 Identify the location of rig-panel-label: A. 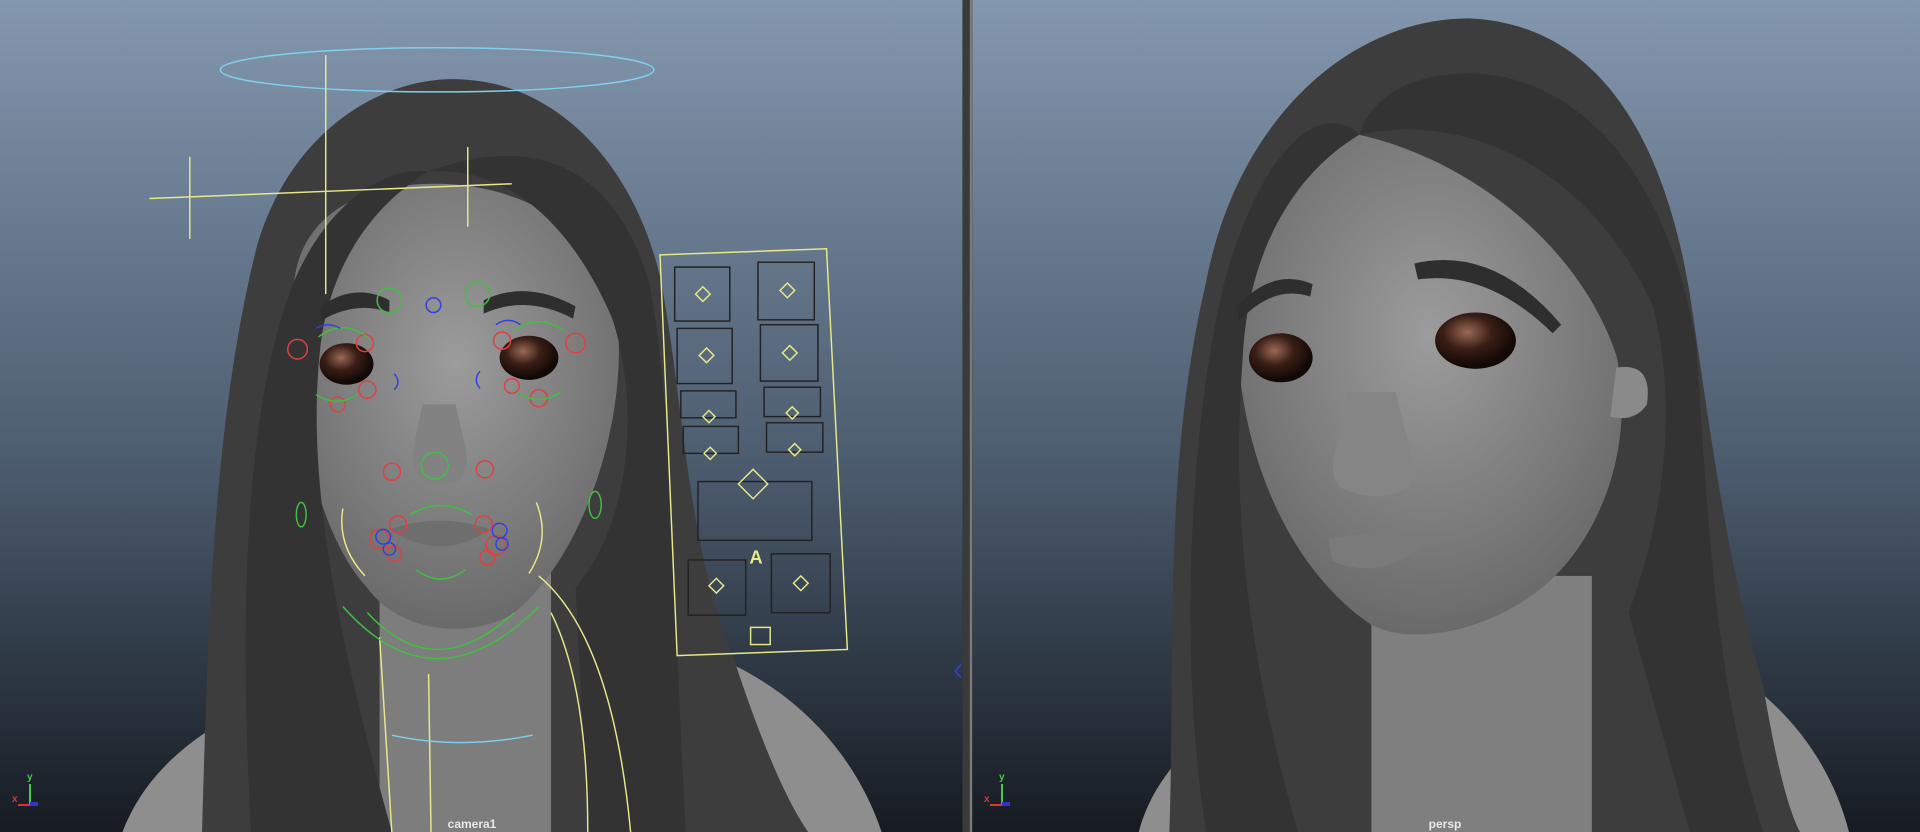
(755, 557).